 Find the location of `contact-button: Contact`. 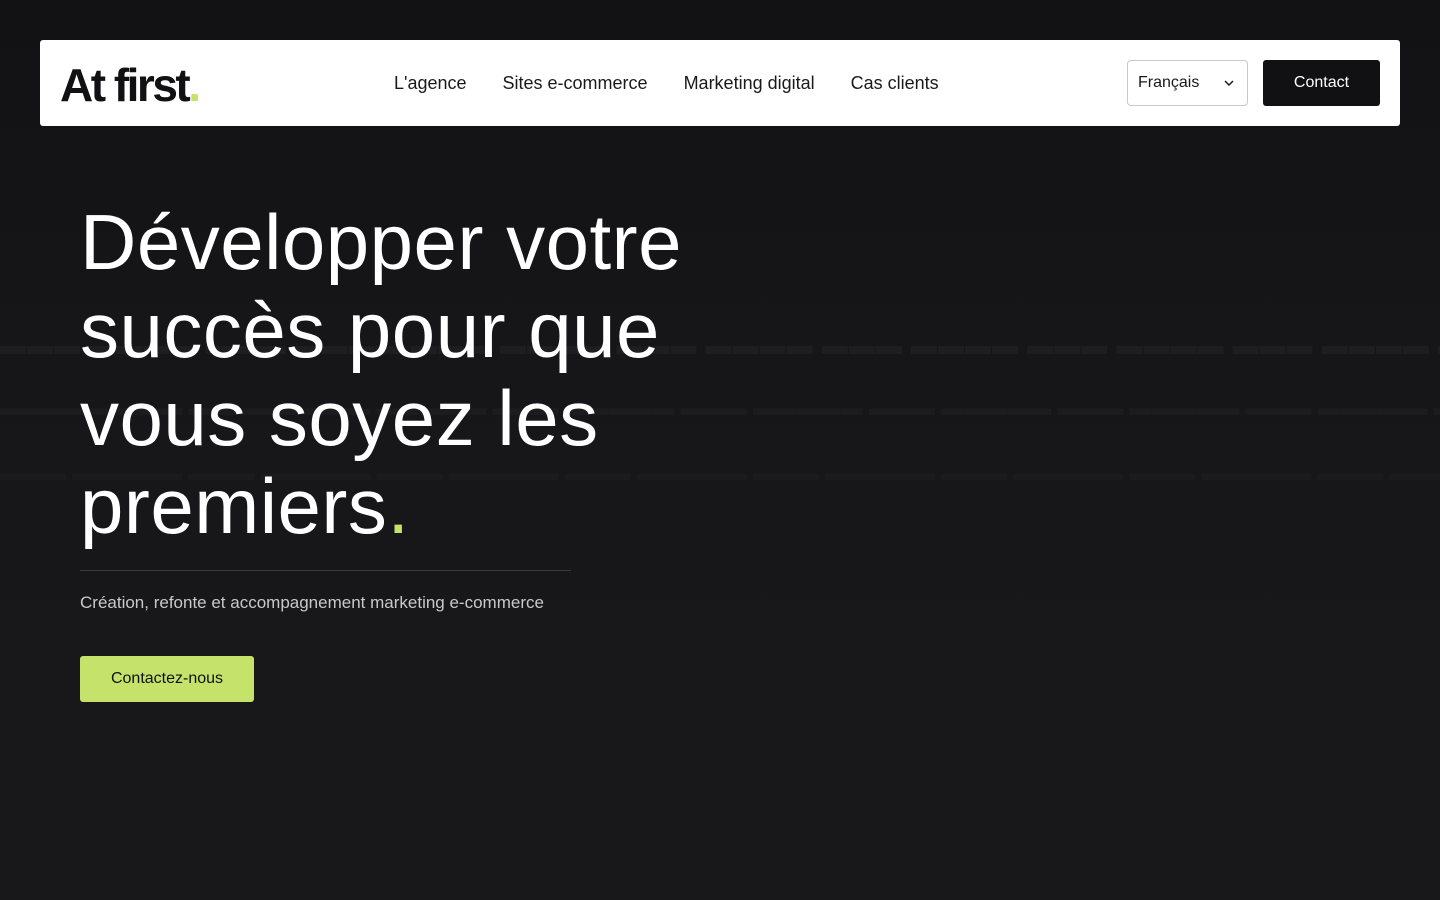

contact-button: Contact is located at coordinates (1321, 83).